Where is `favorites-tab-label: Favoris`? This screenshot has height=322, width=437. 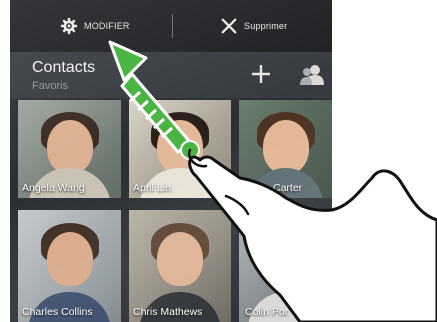 favorites-tab-label: Favoris is located at coordinates (50, 86).